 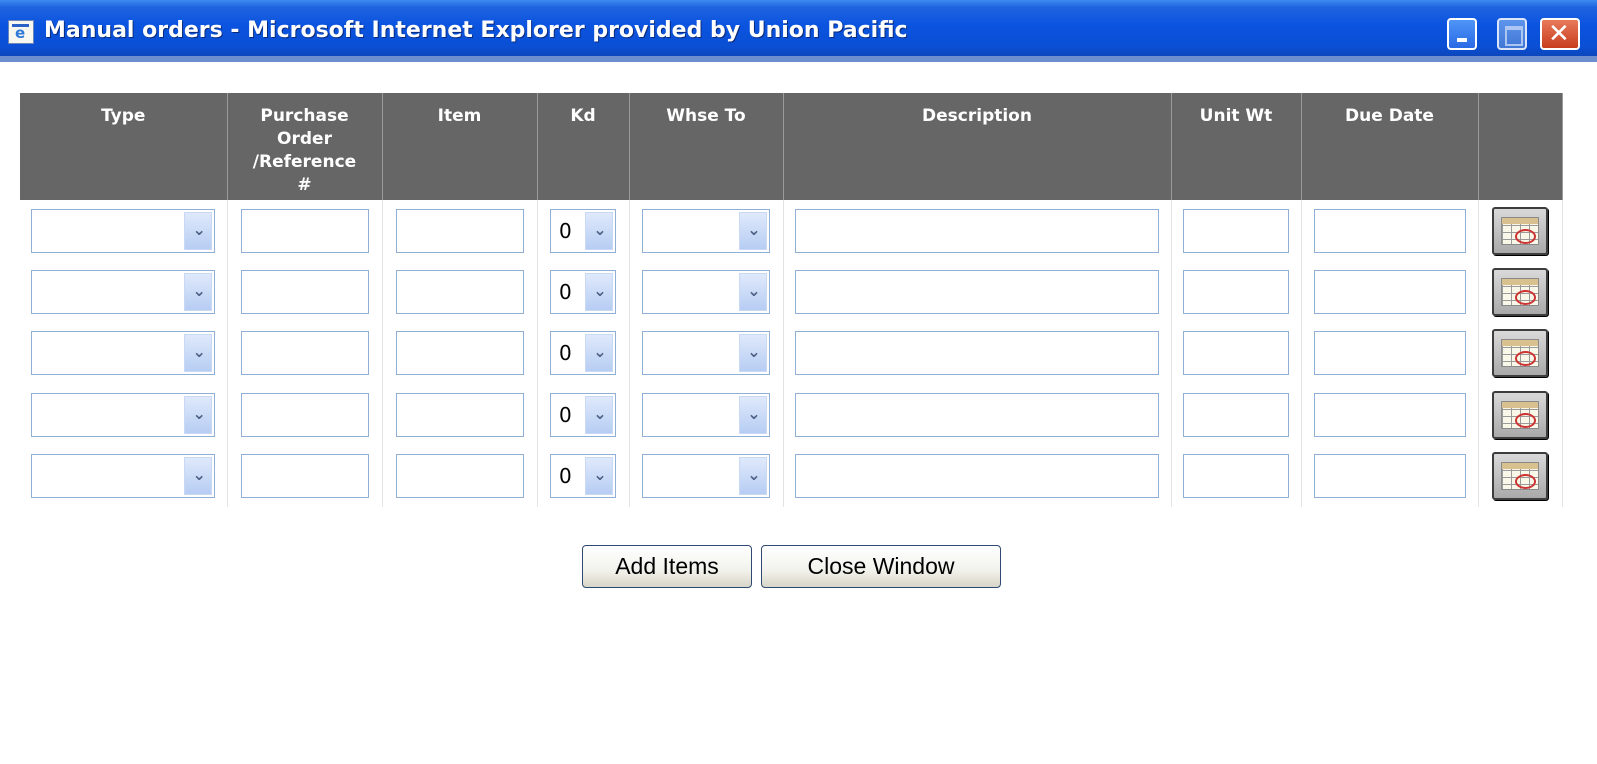 What do you see at coordinates (1560, 34) in the screenshot?
I see `close-icon` at bounding box center [1560, 34].